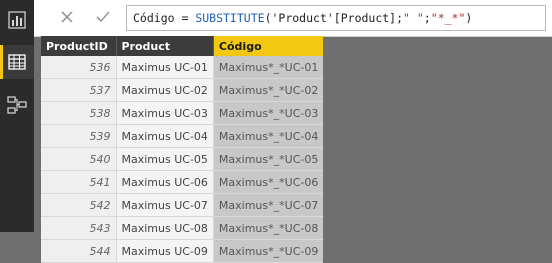 Image resolution: width=552 pixels, height=263 pixels. What do you see at coordinates (165, 90) in the screenshot?
I see `cell-product: Maximus UC-02` at bounding box center [165, 90].